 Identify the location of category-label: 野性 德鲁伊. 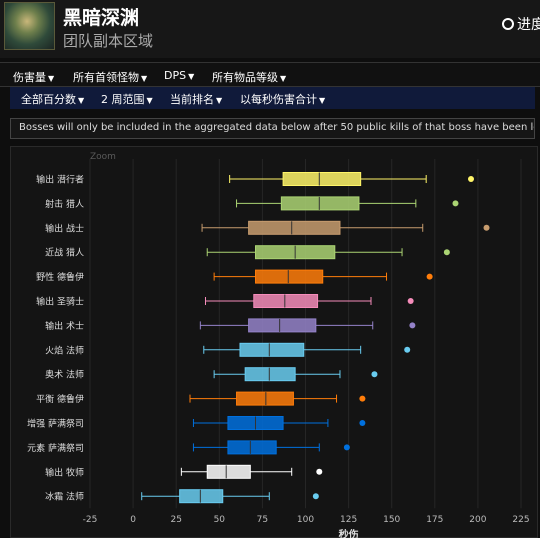
(60, 277).